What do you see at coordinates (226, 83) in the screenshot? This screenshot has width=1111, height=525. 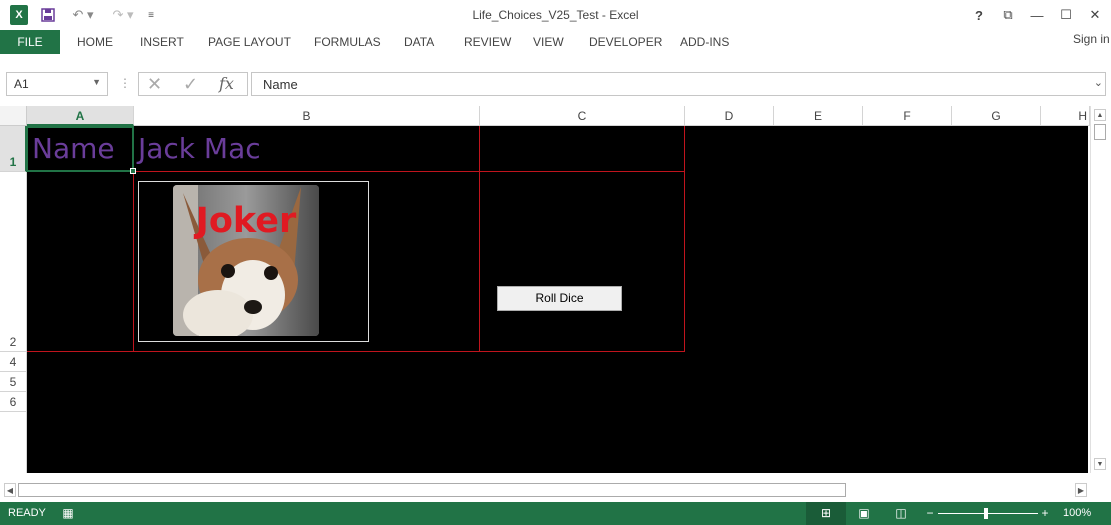 I see `insert-function-icon: fx` at bounding box center [226, 83].